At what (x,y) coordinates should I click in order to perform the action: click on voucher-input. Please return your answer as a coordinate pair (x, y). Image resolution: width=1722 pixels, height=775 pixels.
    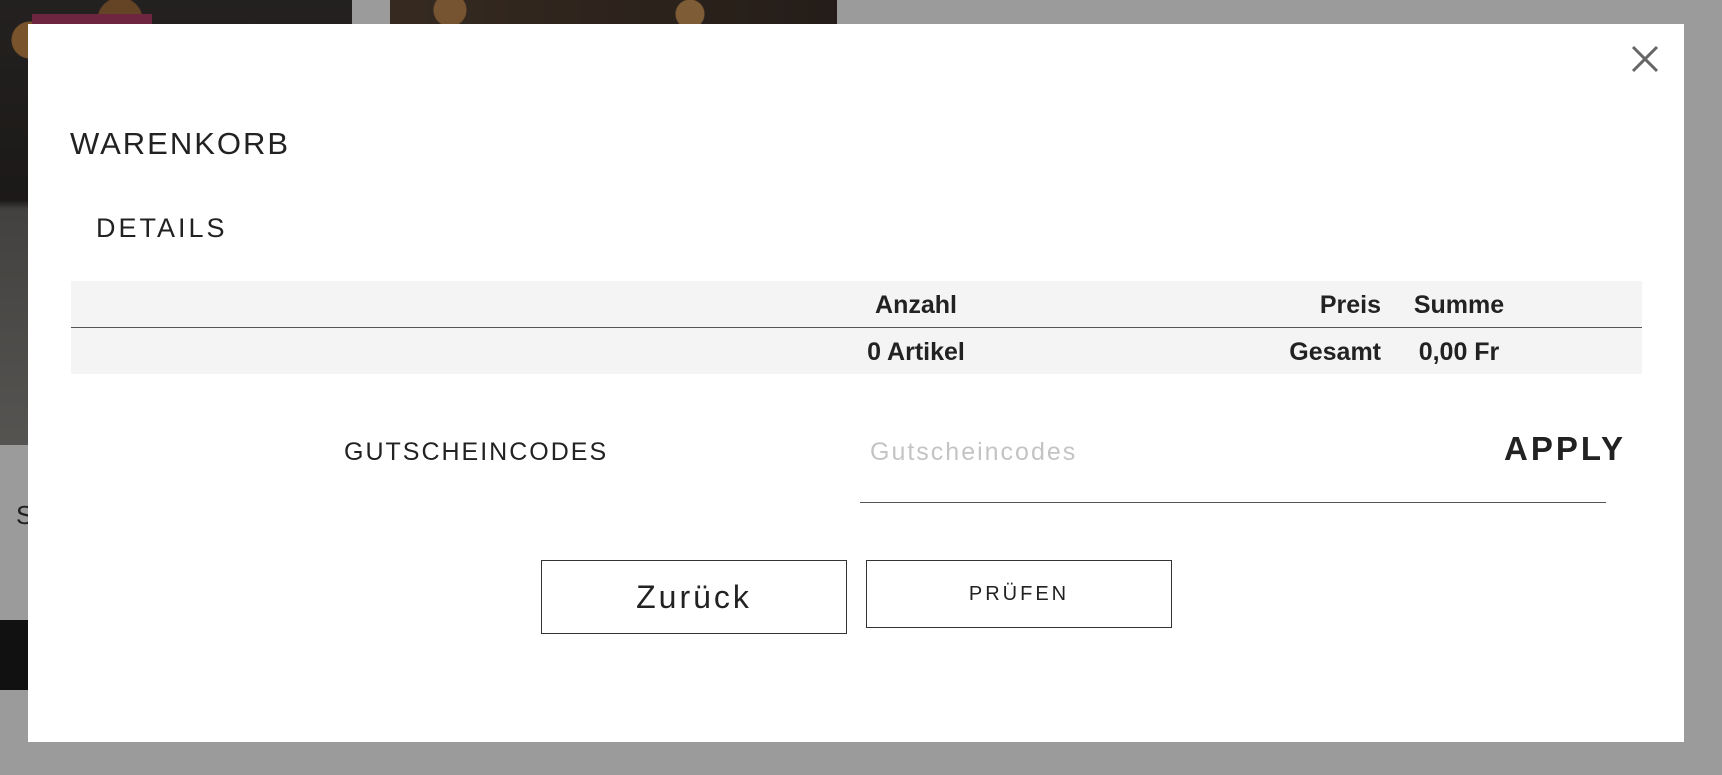
    Looking at the image, I should click on (1165, 452).